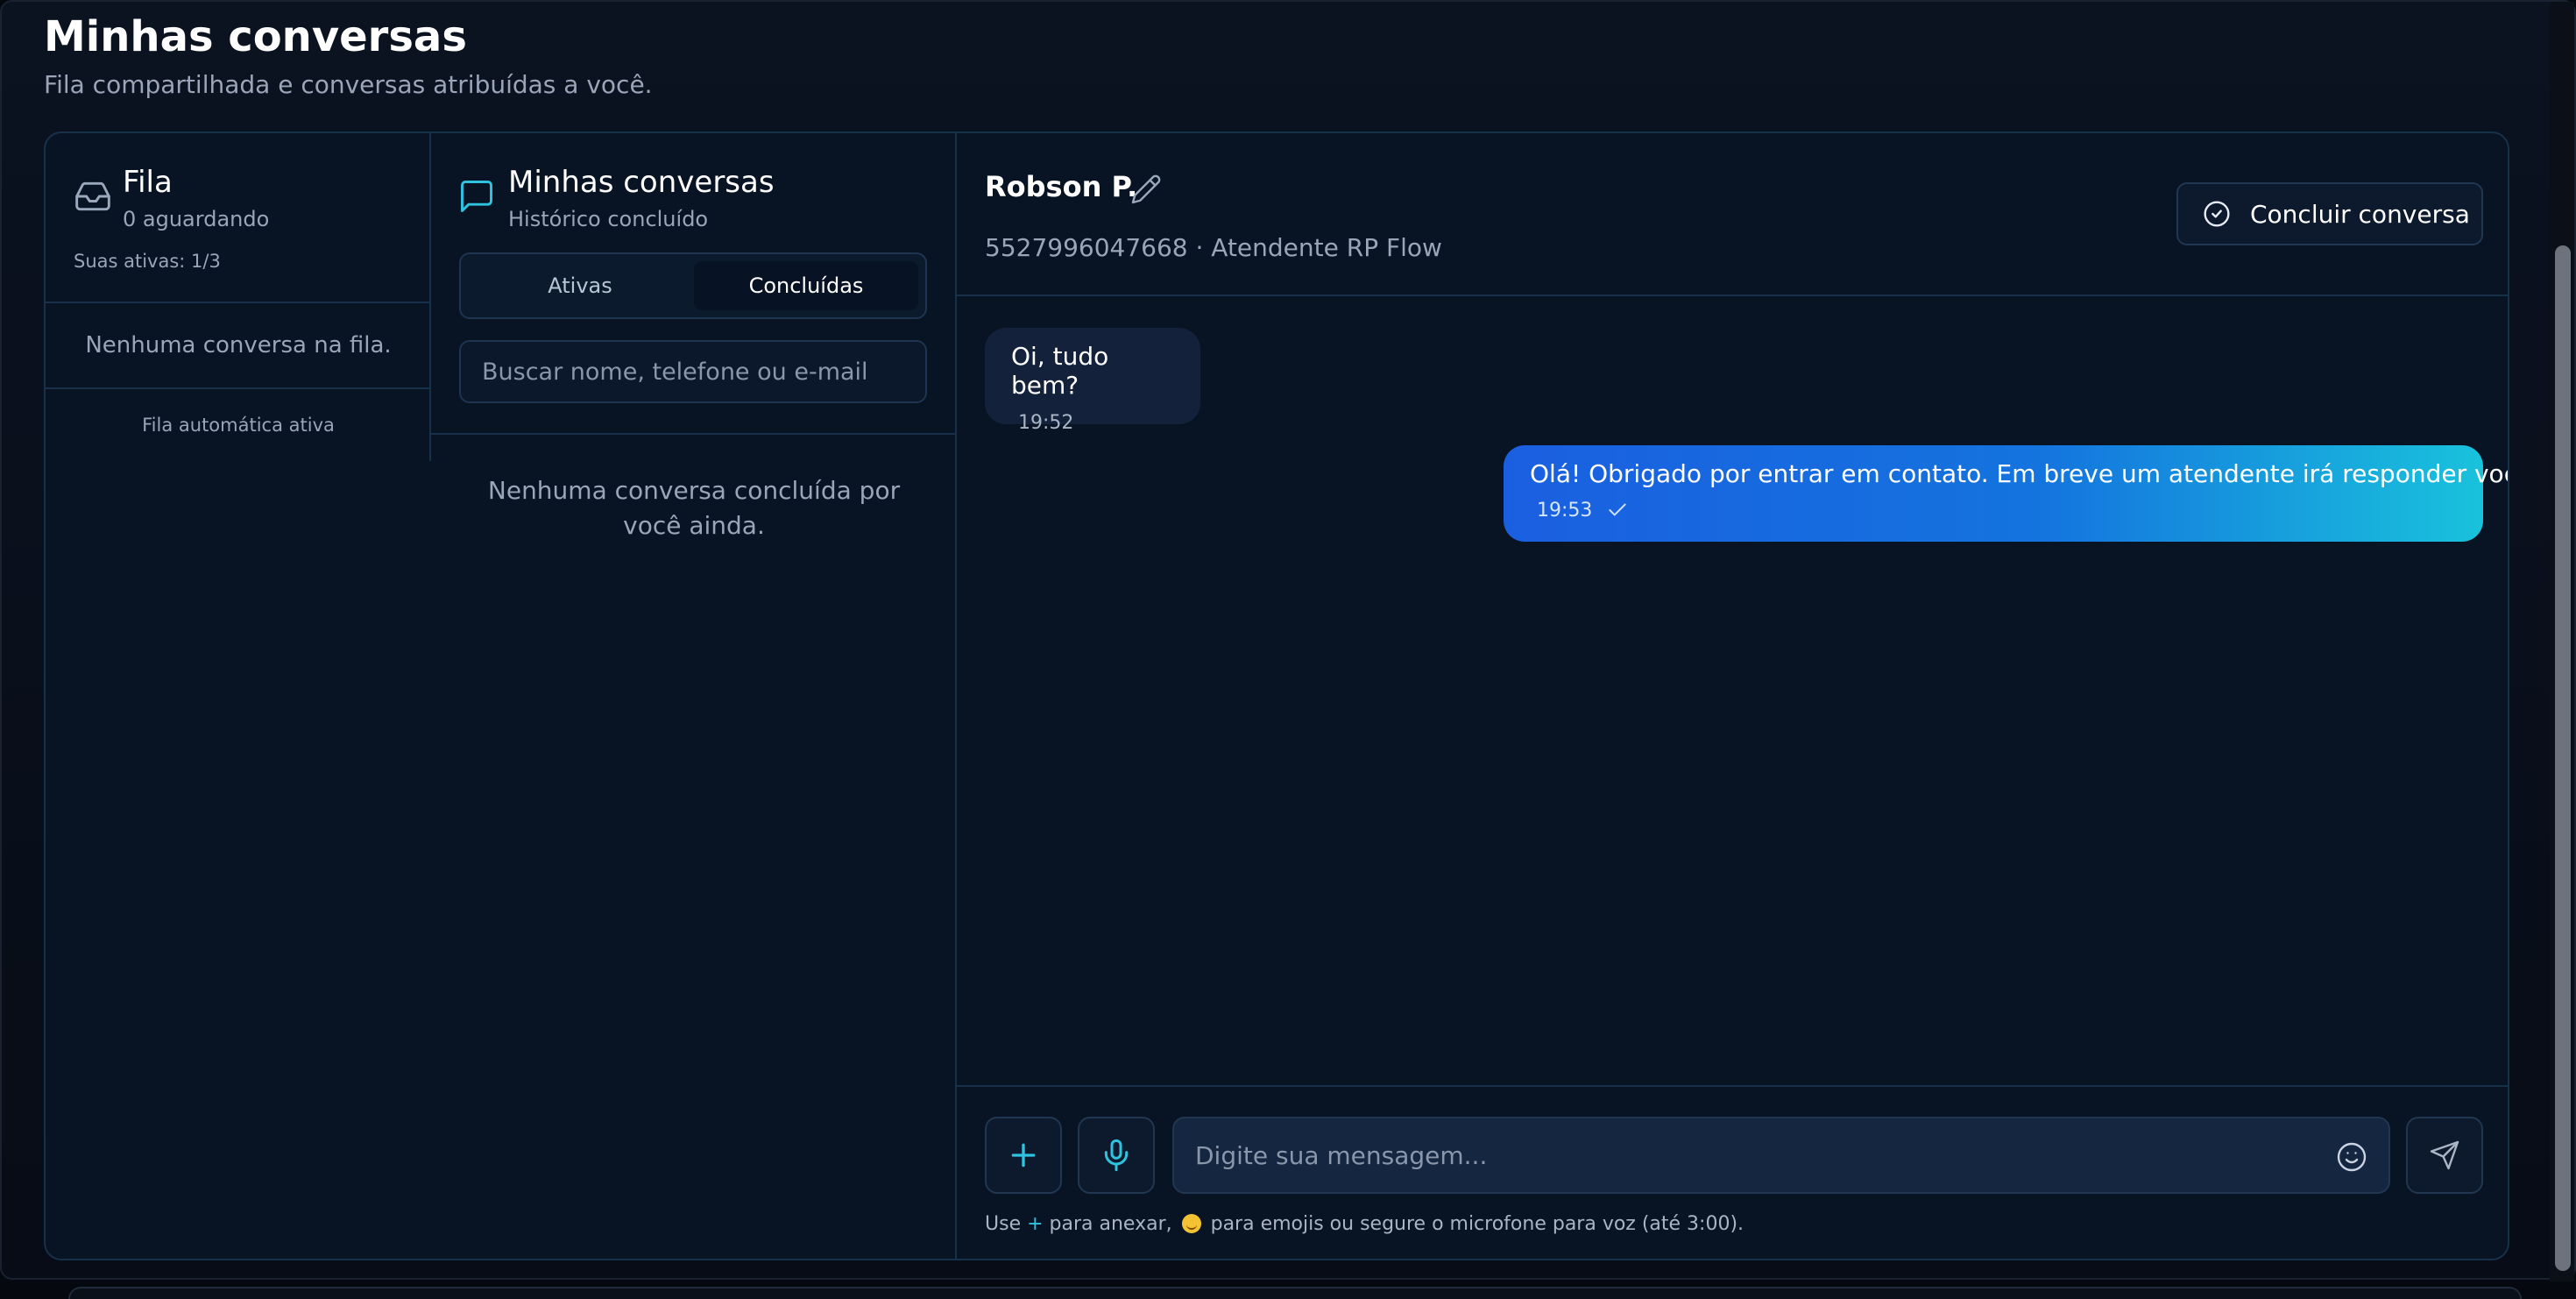 The width and height of the screenshot is (2576, 1299). I want to click on queue-header: Fila 0 aguardando Suas ativas: 1/3, so click(238, 218).